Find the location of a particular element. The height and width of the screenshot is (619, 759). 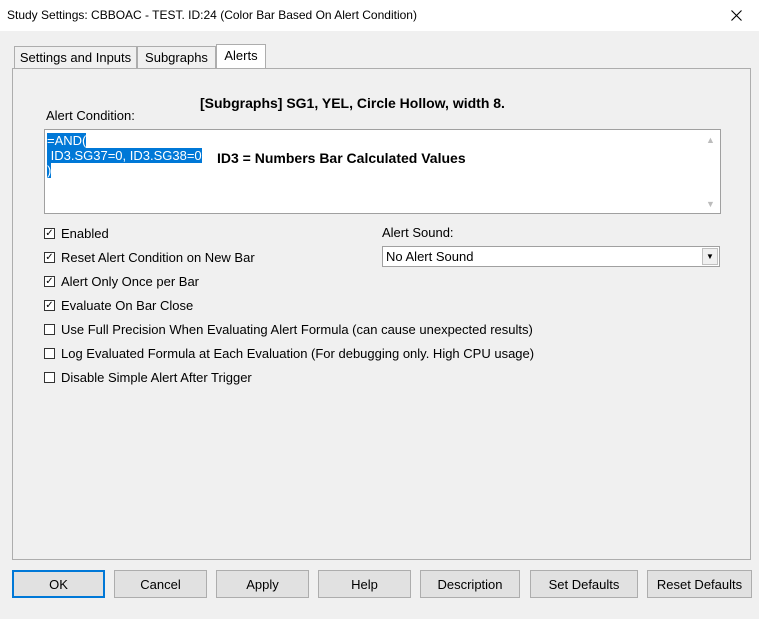

alert-sound-select: No Alert Sound ▼ is located at coordinates (551, 256).